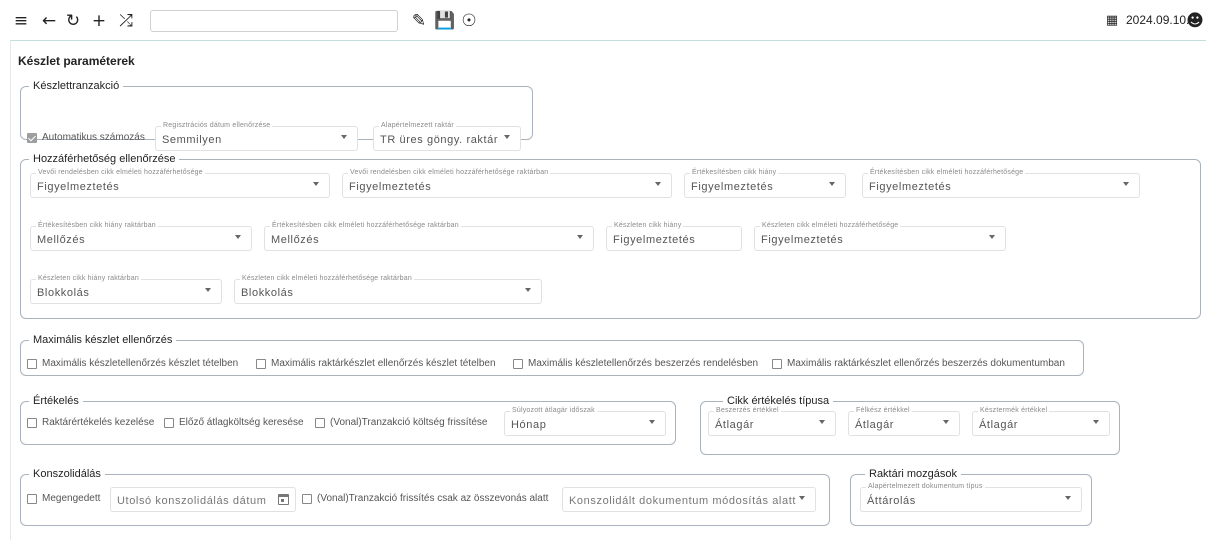 The width and height of the screenshot is (1206, 540). I want to click on calendar-icon, so click(283, 499).